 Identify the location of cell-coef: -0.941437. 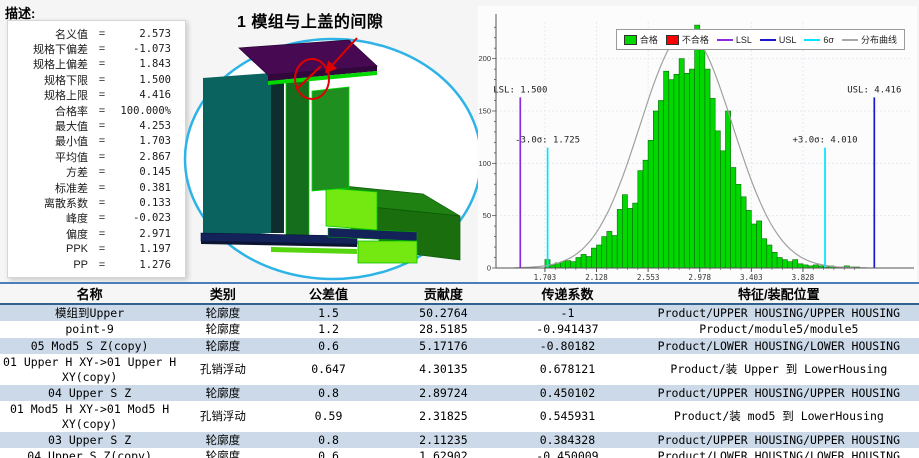
(567, 329).